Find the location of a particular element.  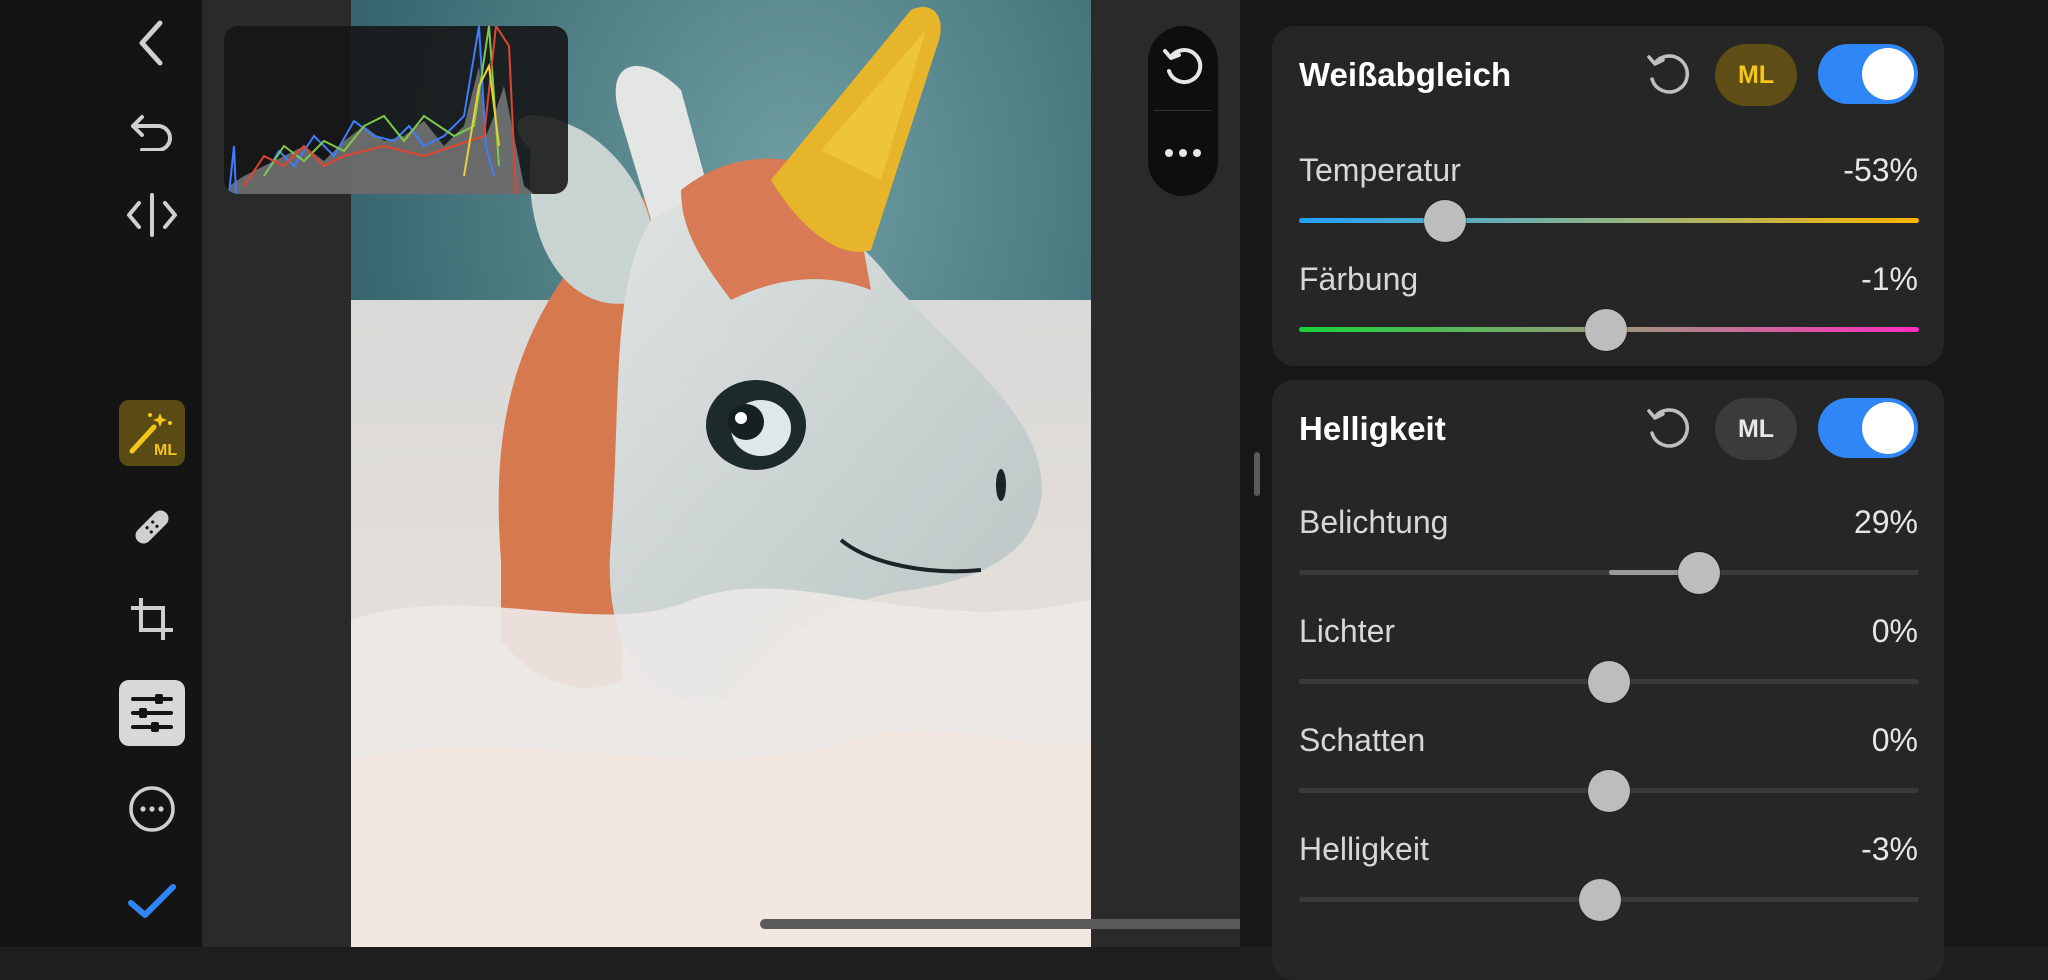

floating-actions is located at coordinates (1183, 111).